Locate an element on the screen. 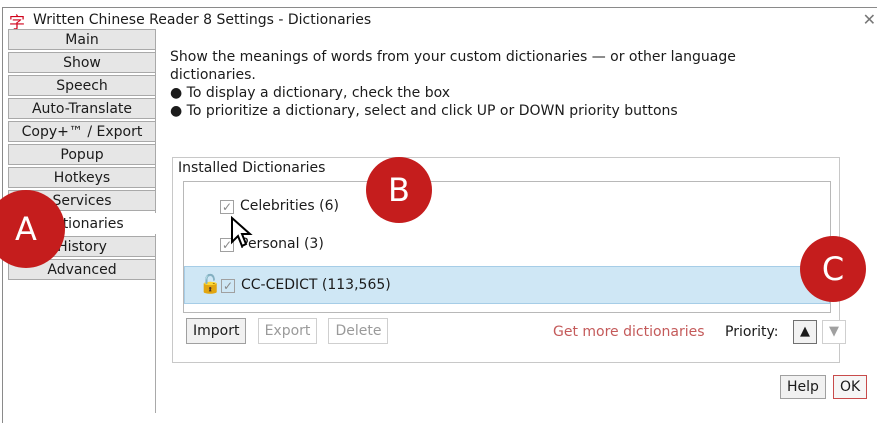 This screenshot has height=423, width=877. checkbox-celebrities: ✓ is located at coordinates (227, 207).